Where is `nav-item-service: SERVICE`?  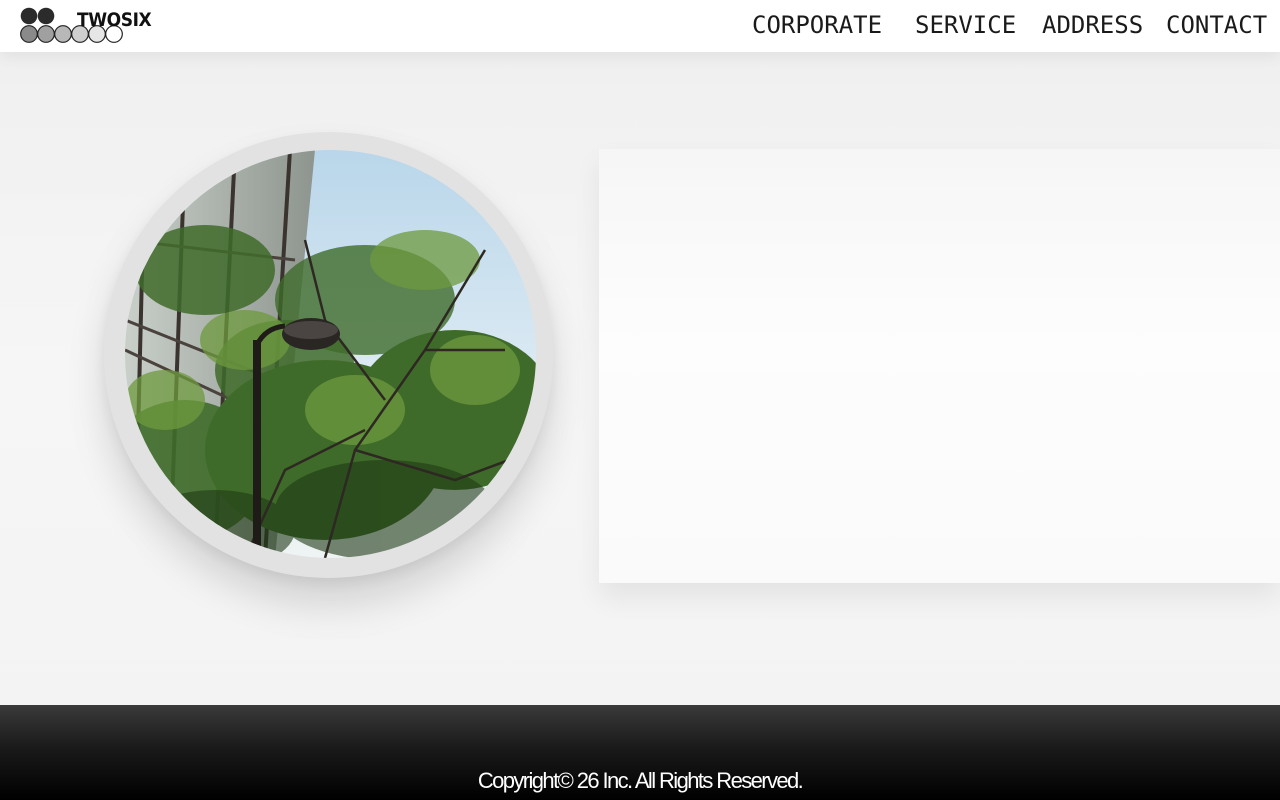 nav-item-service: SERVICE is located at coordinates (965, 25).